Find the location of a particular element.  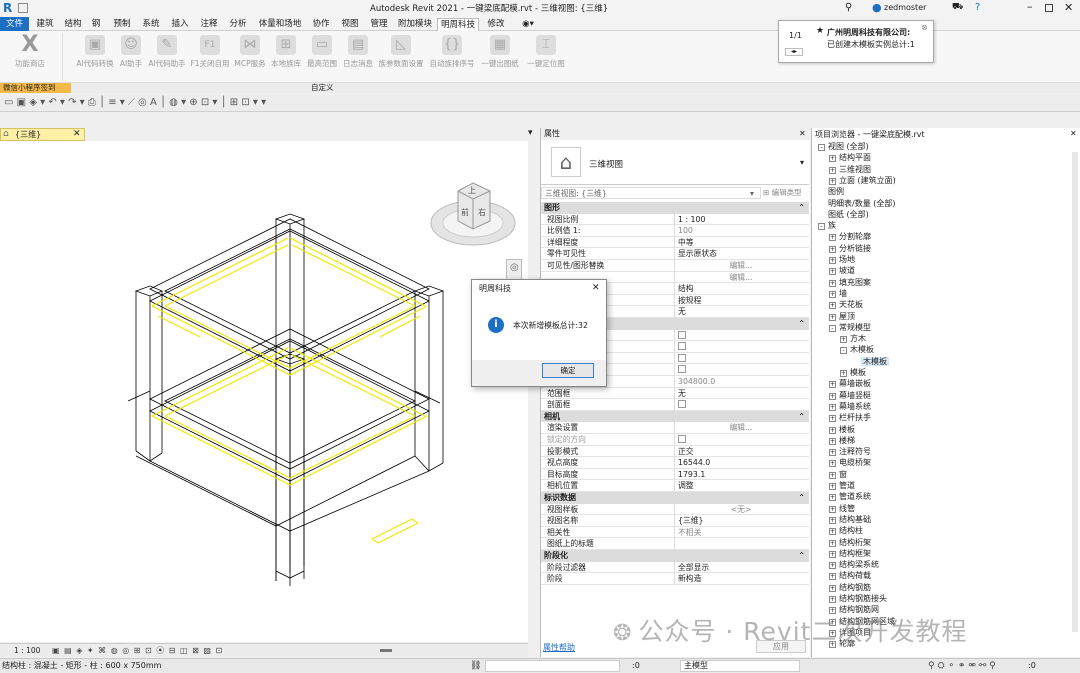

browser-item: + 分割轮廓 is located at coordinates (850, 236).